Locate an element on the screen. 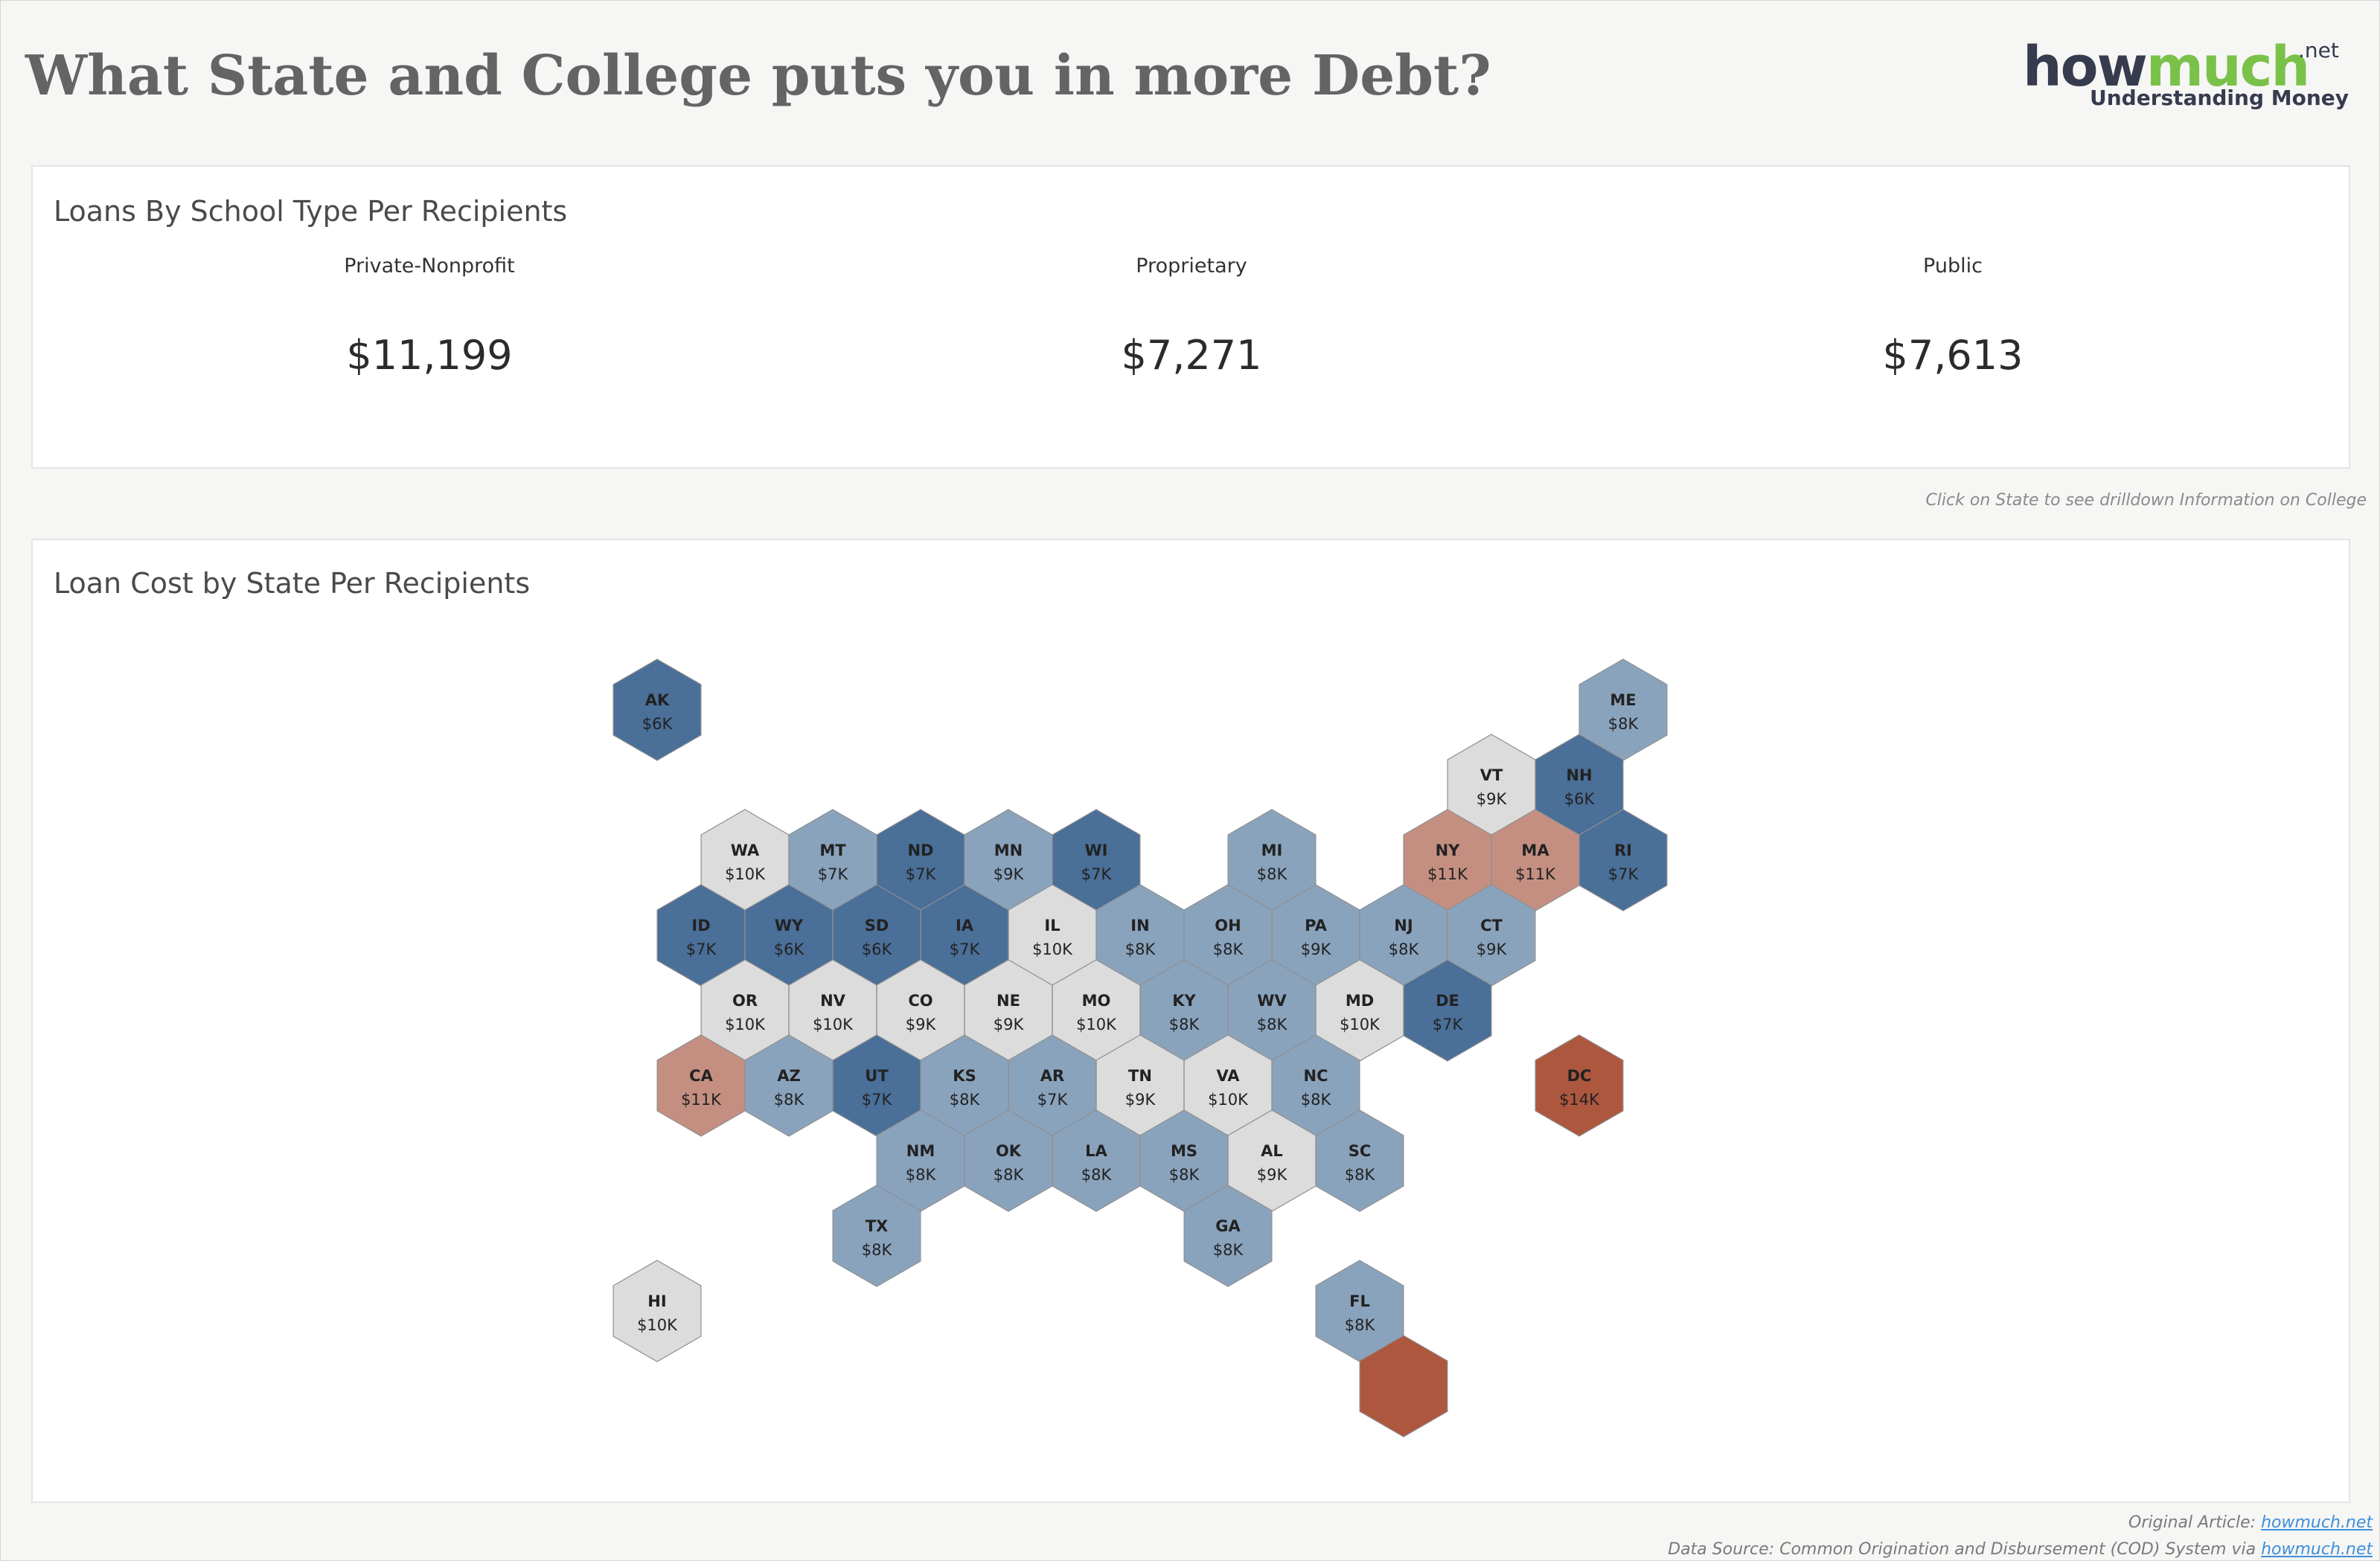 This screenshot has width=2380, height=1561. state-abbr-label: NV is located at coordinates (833, 1001).